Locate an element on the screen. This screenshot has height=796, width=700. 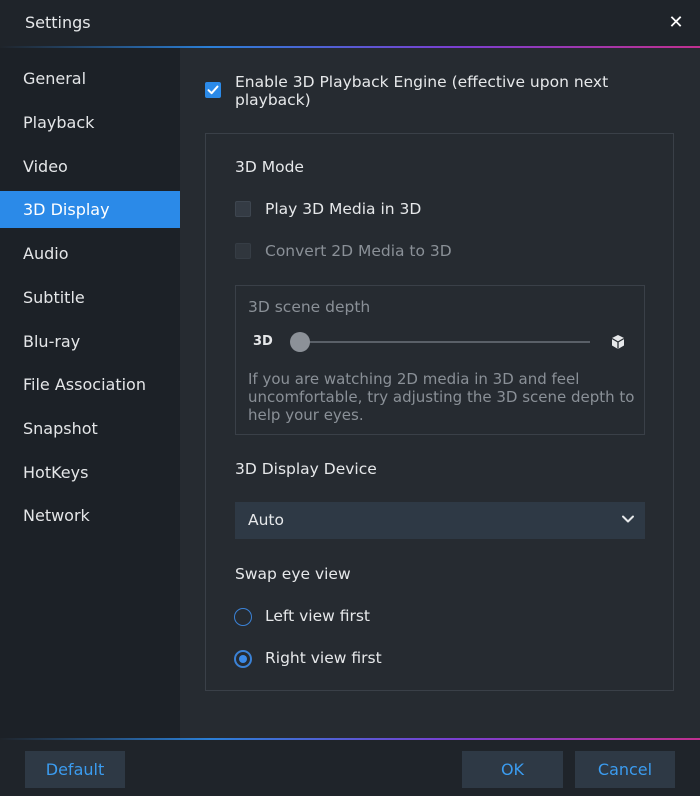
title-bar: Settings ✕ is located at coordinates (350, 23).